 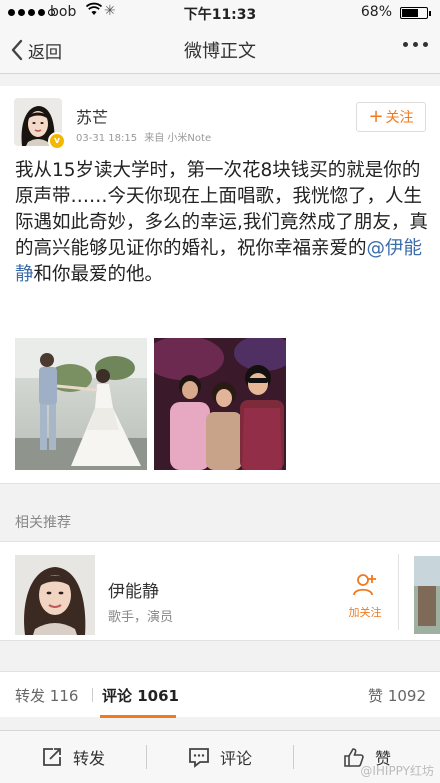 What do you see at coordinates (133, 589) in the screenshot?
I see `related-user-name: 伊能静` at bounding box center [133, 589].